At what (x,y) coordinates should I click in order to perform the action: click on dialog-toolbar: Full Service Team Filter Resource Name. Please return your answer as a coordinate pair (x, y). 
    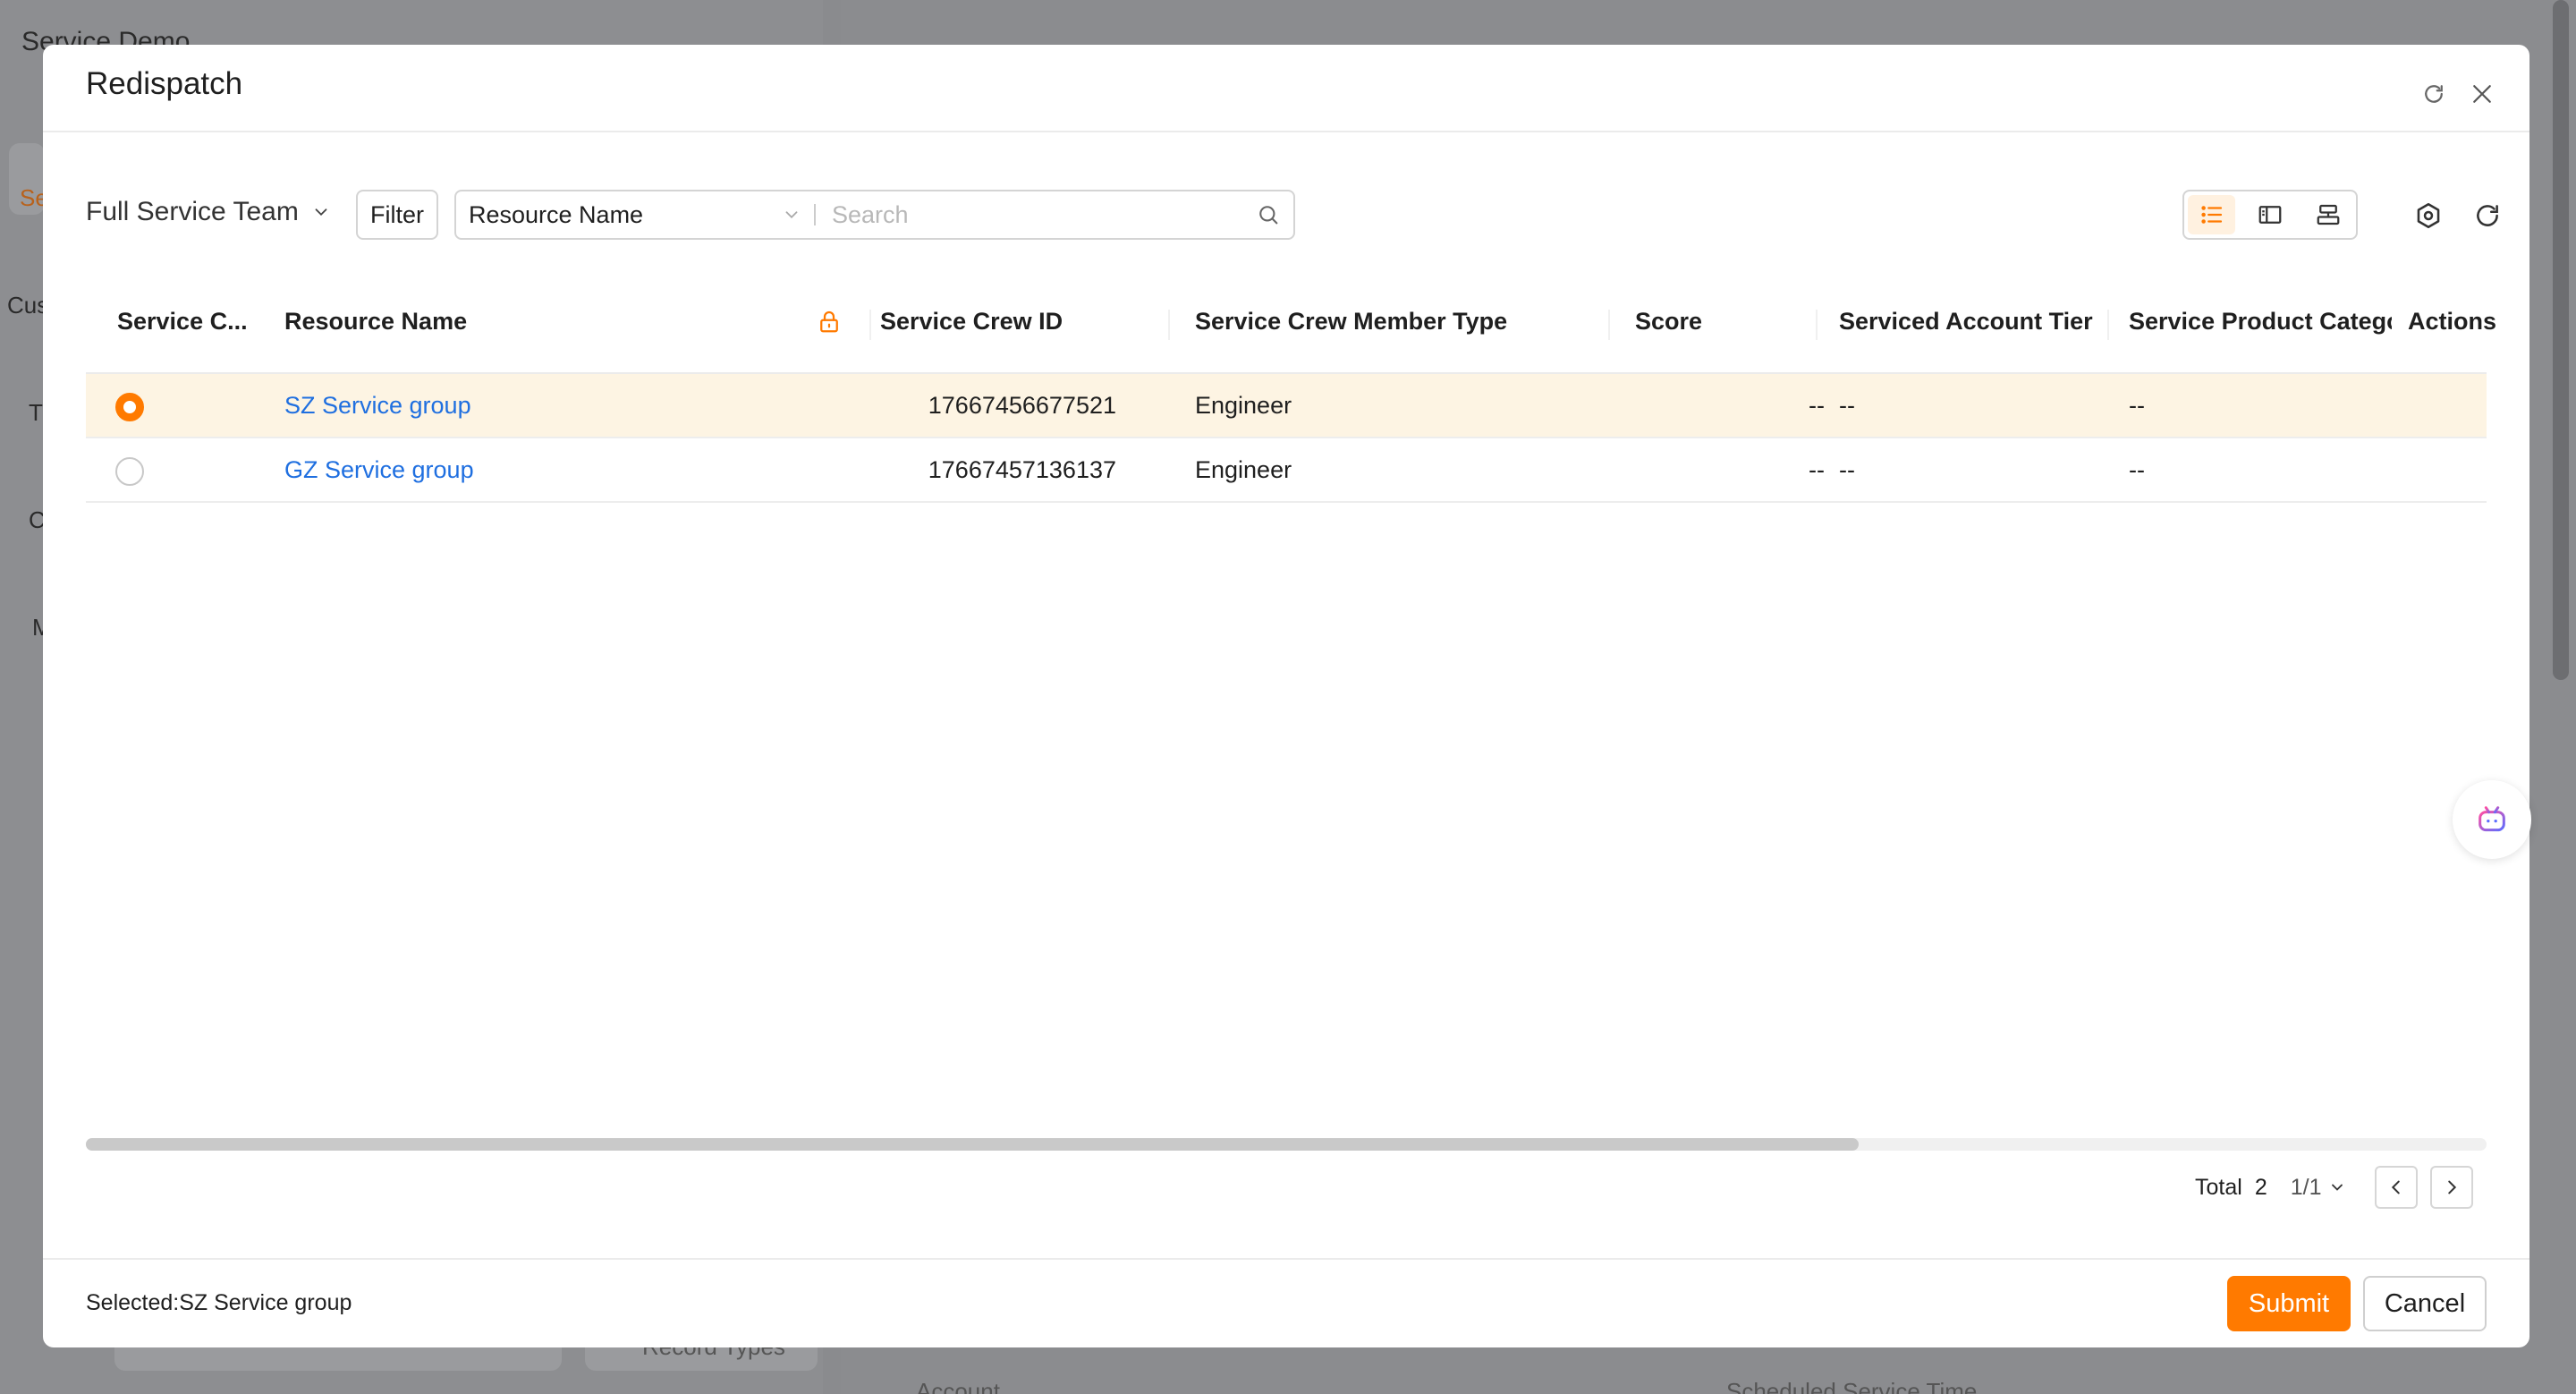
    Looking at the image, I should click on (1286, 215).